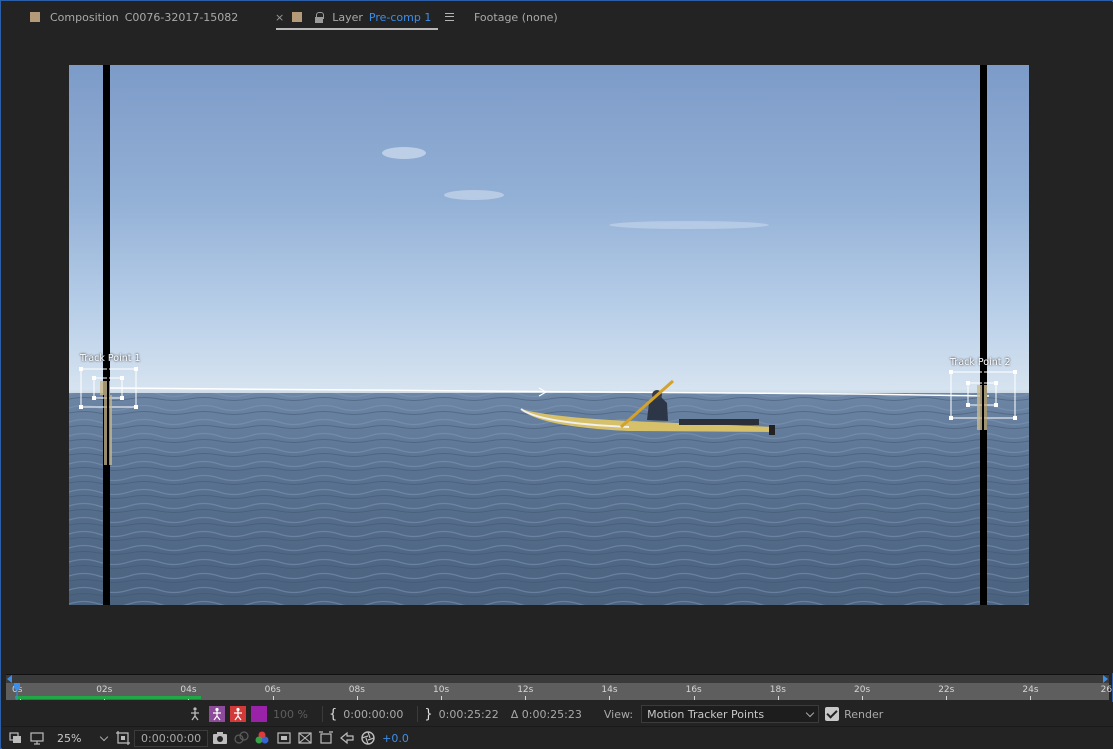 The width and height of the screenshot is (1113, 749). I want to click on safe-margins-icon, so click(326, 738).